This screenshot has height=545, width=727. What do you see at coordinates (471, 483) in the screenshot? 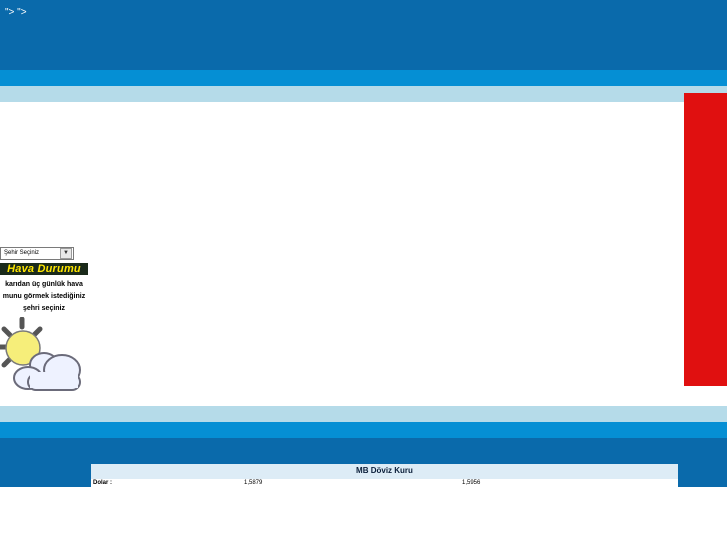
I see `currency-sell-value: 1,5956` at bounding box center [471, 483].